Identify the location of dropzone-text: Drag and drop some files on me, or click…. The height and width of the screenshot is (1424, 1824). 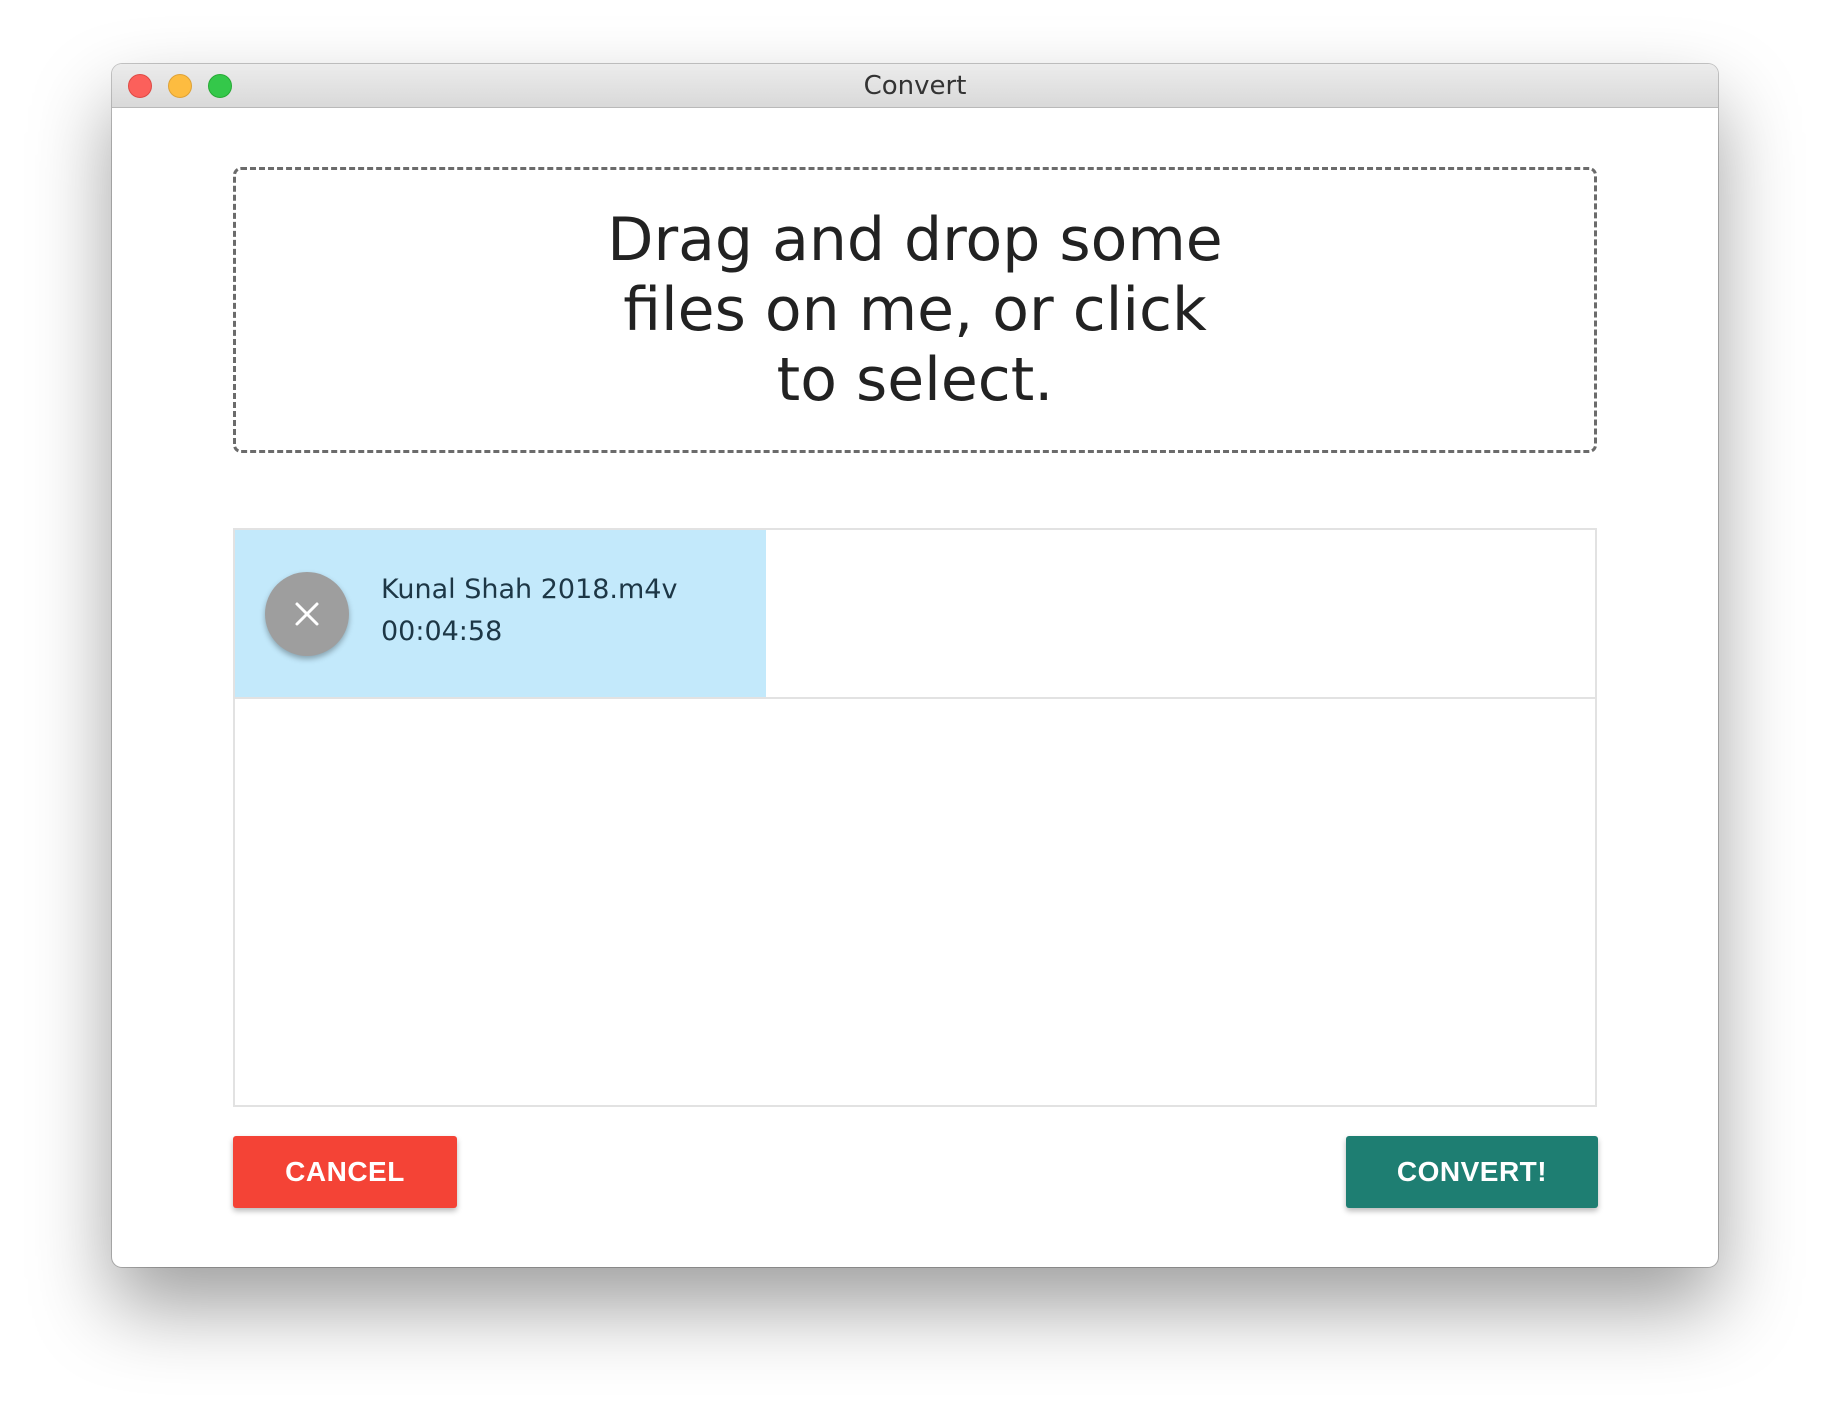
(915, 310).